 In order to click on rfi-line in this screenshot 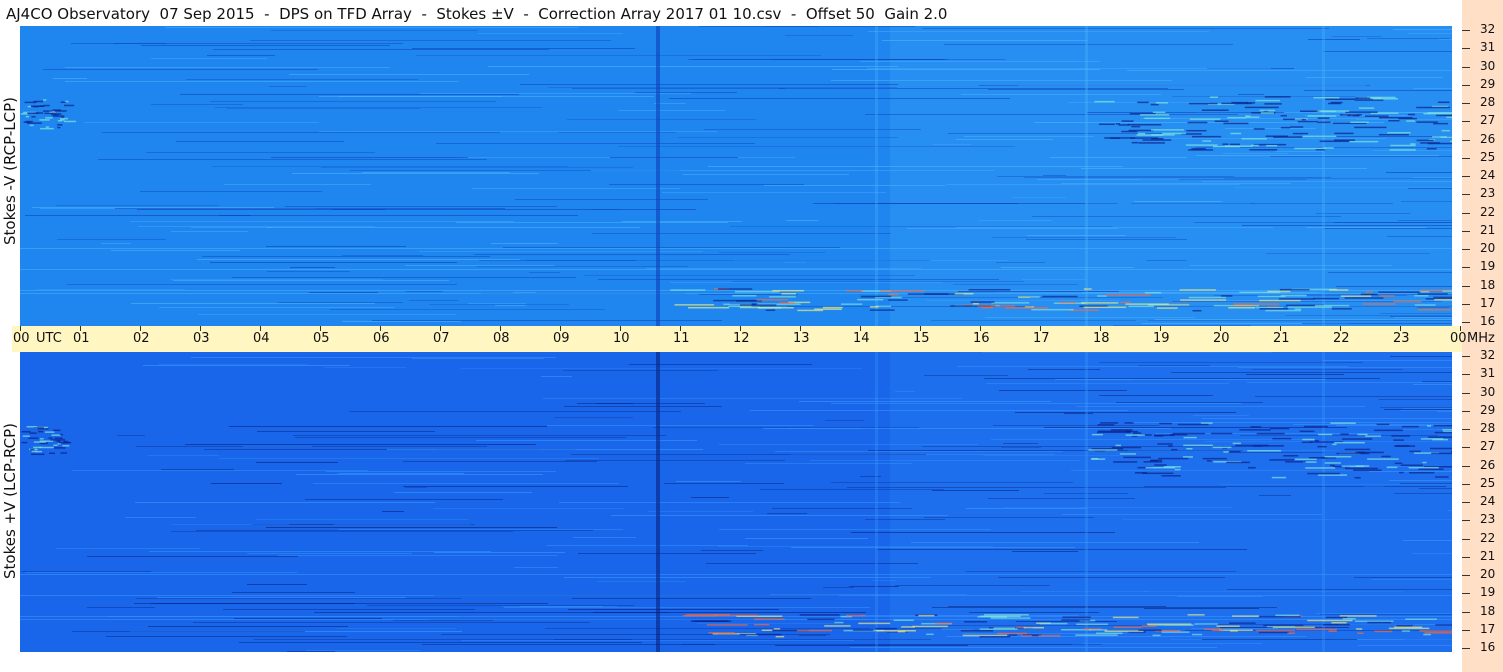, I will do `click(736, 574)`.